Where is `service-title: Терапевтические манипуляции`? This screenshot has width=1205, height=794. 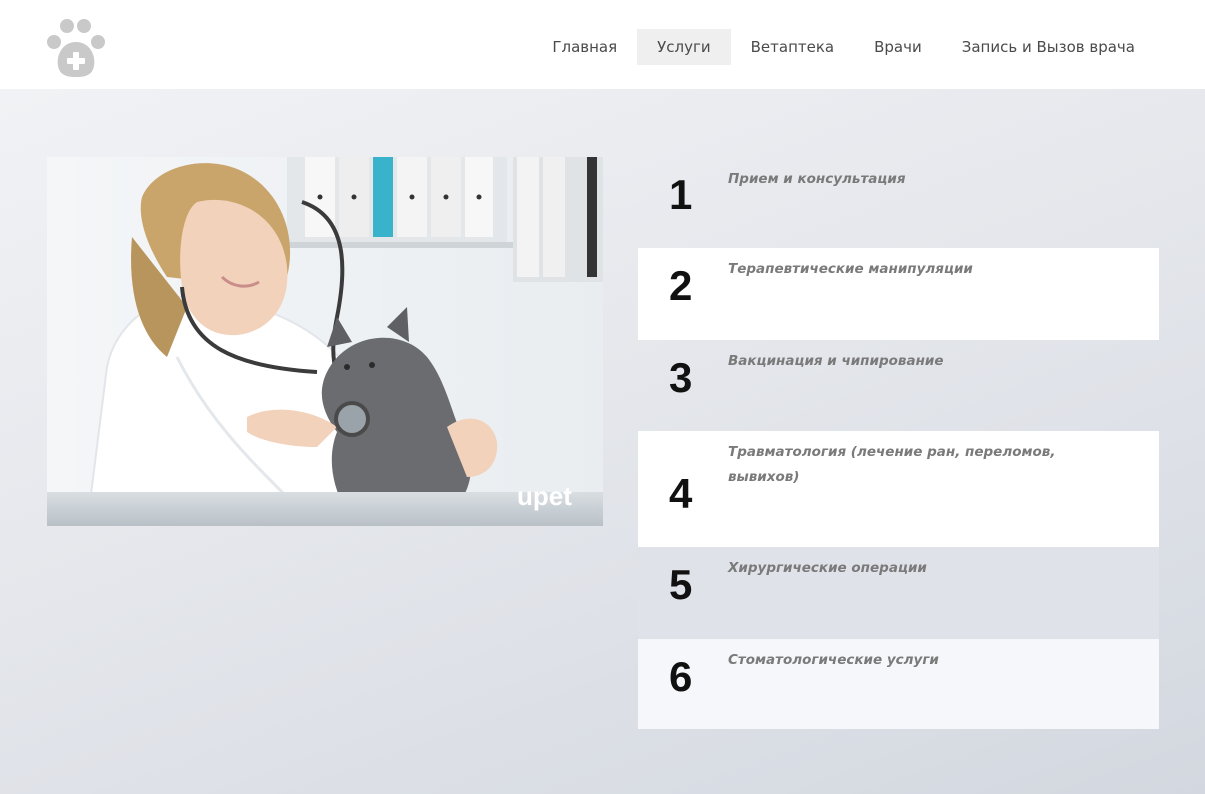 service-title: Терапевтические манипуляции is located at coordinates (850, 269).